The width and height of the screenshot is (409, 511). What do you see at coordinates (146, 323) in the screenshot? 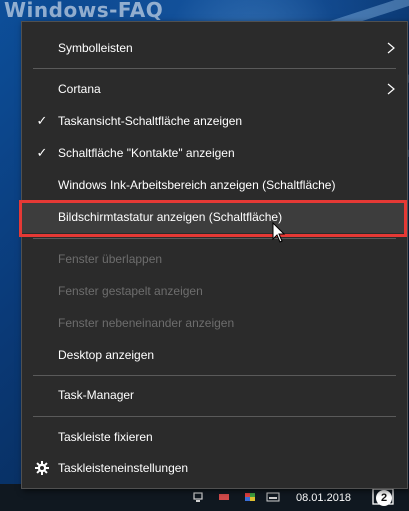
I see `menu-item-label: Fenster nebeneinander anzeigen` at bounding box center [146, 323].